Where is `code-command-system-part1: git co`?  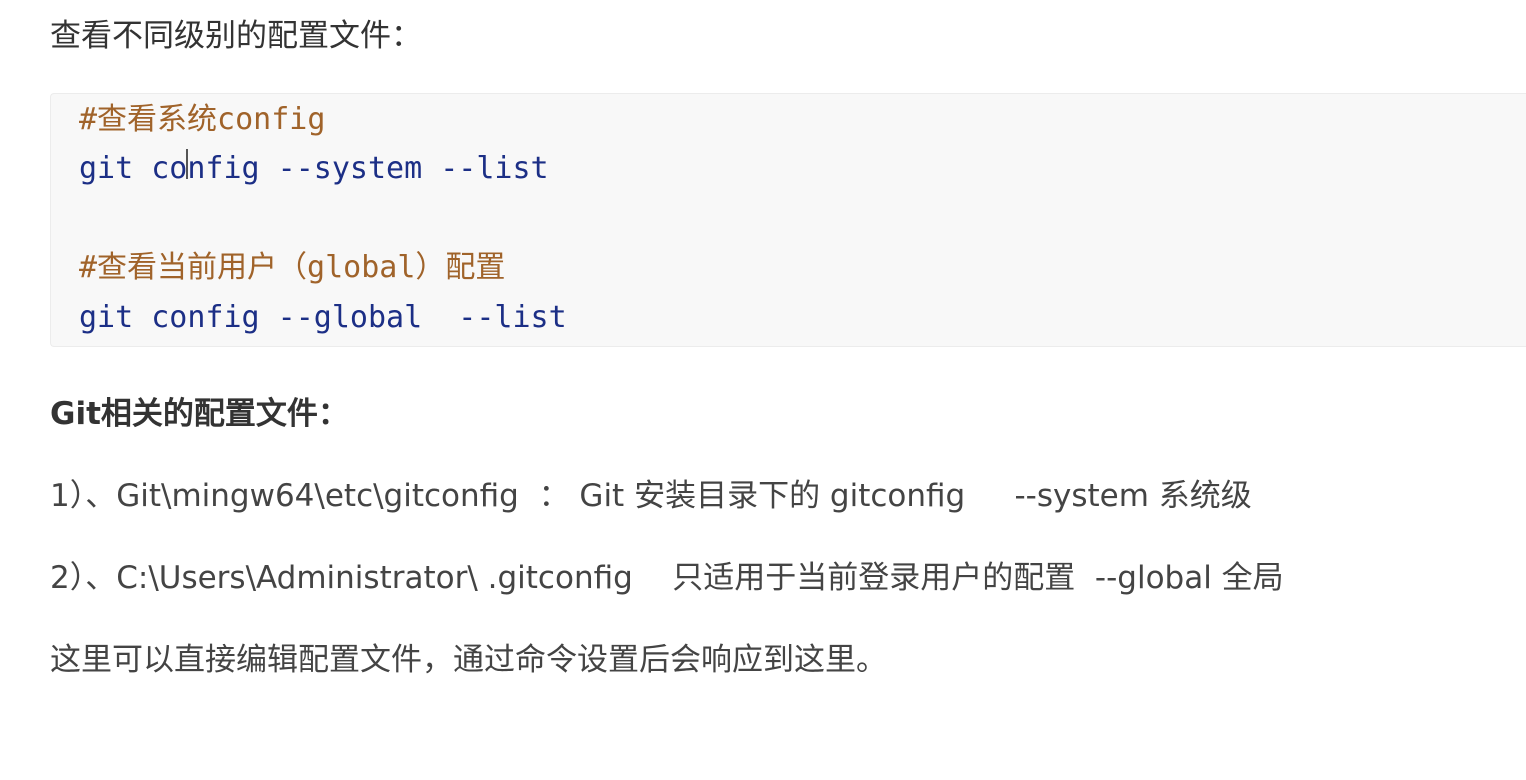 code-command-system-part1: git co is located at coordinates (133, 168).